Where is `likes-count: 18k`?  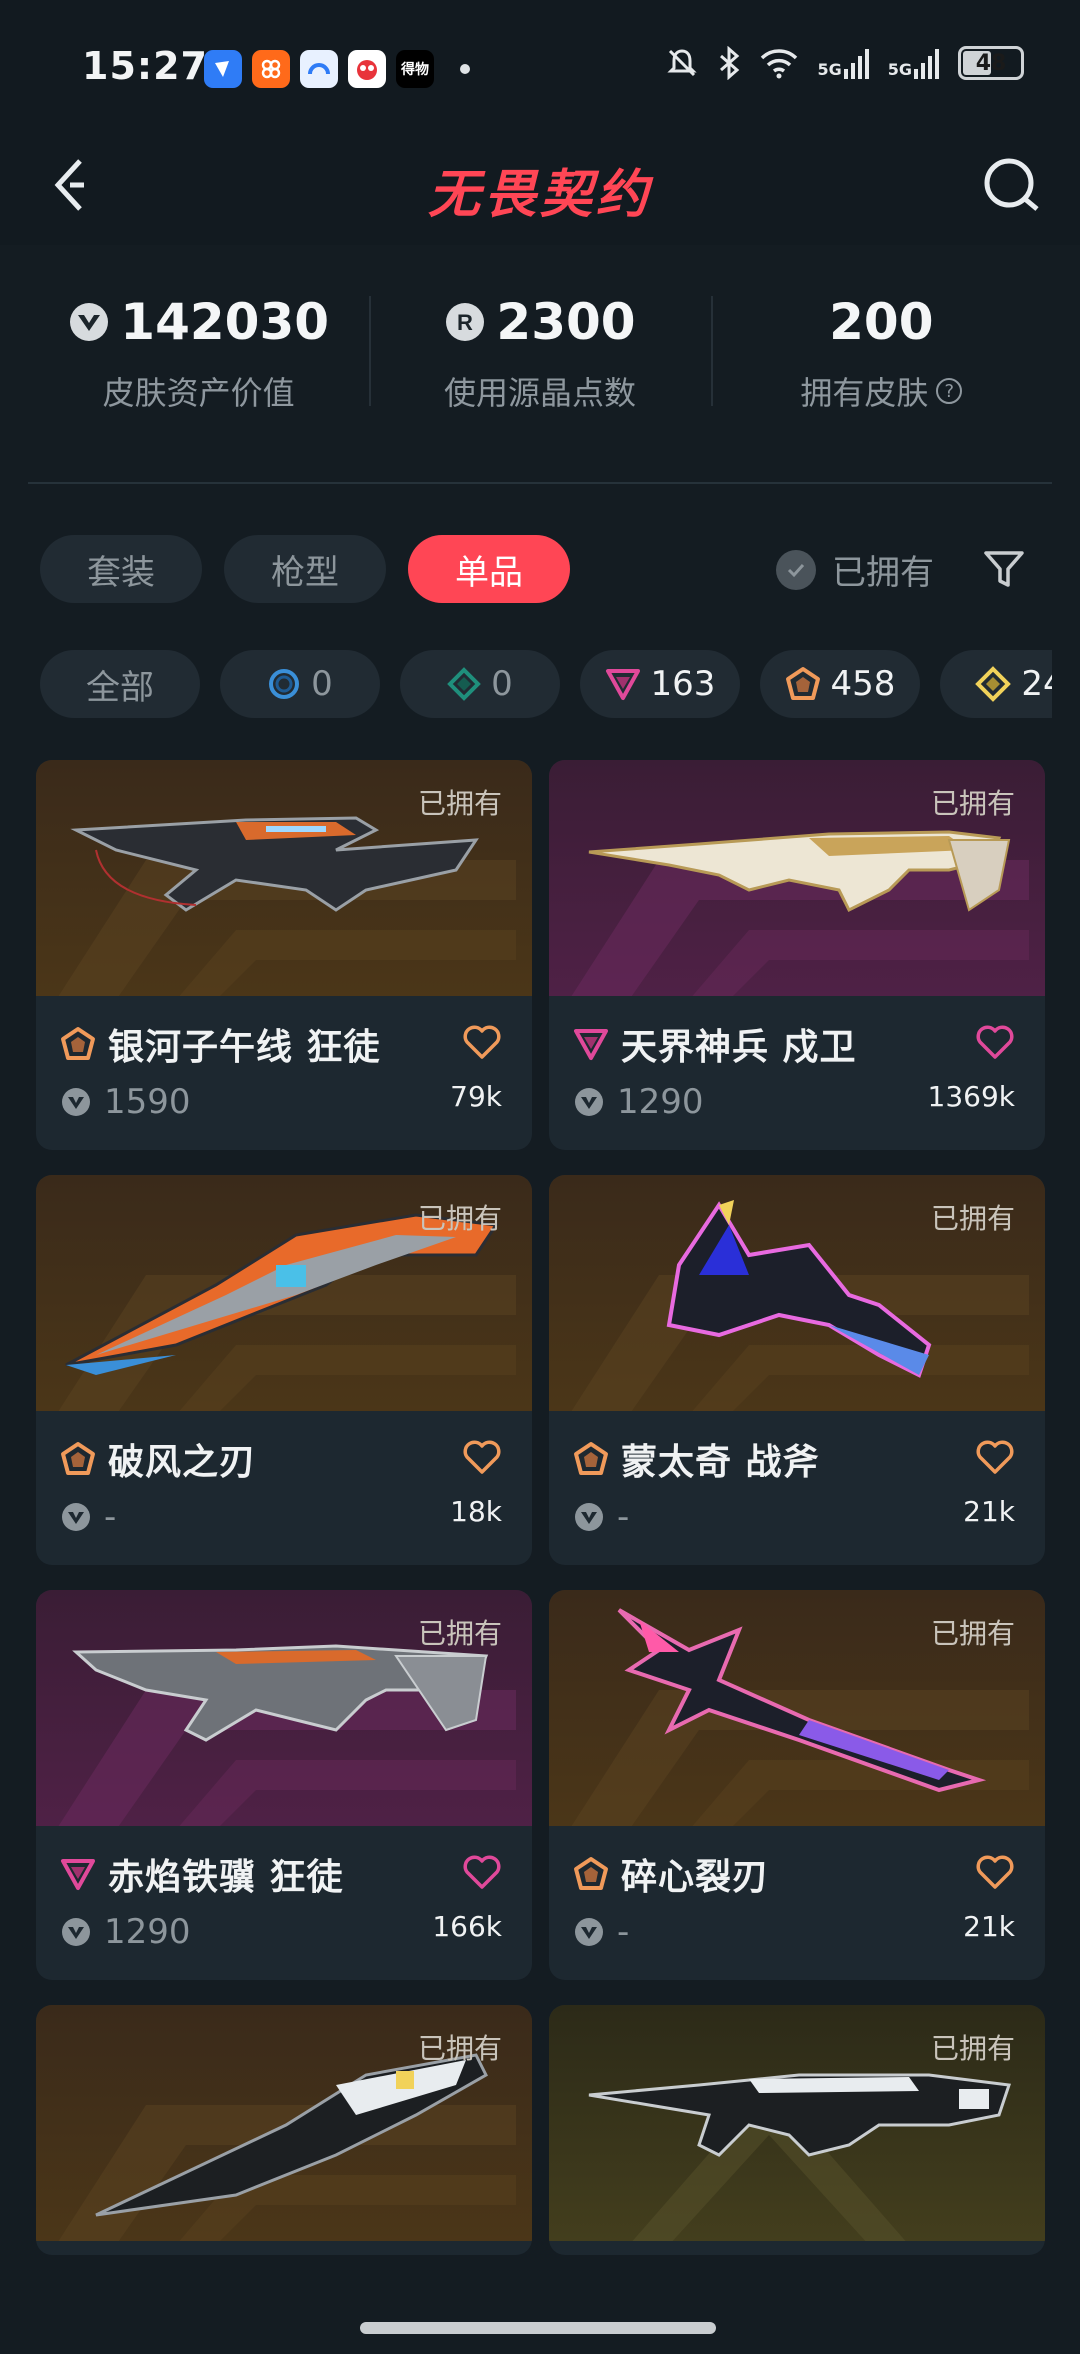
likes-count: 18k is located at coordinates (476, 1511).